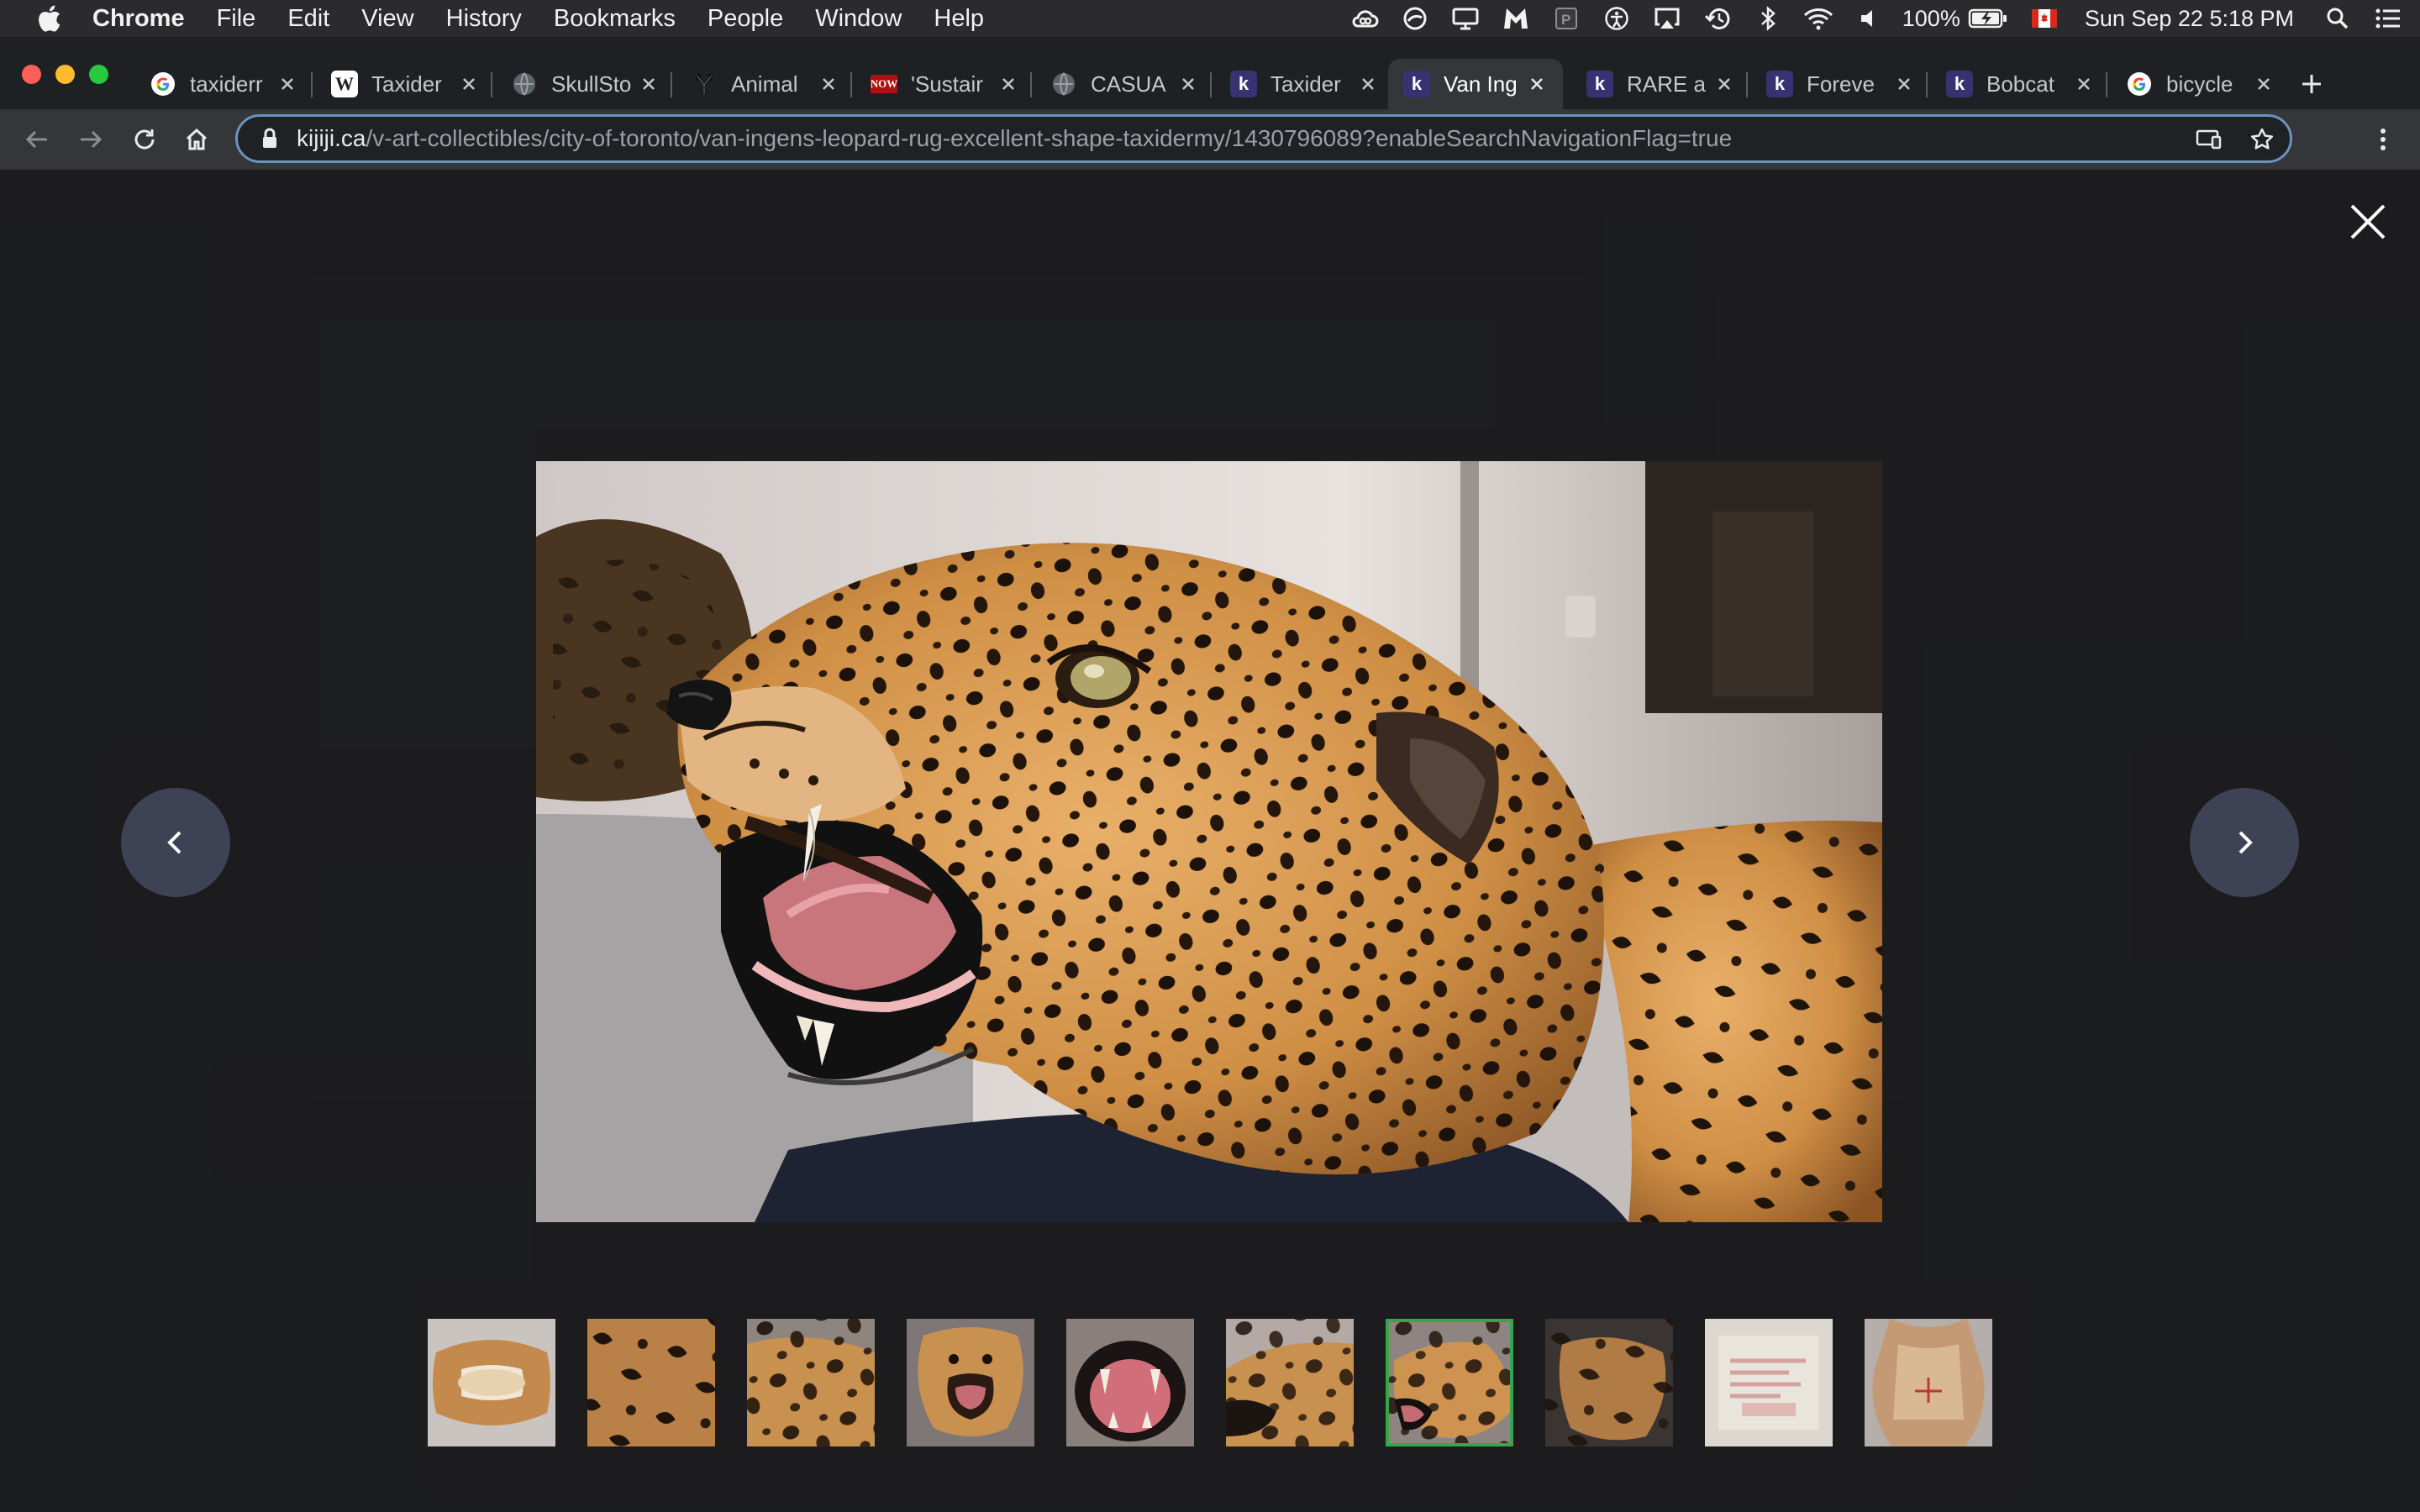 This screenshot has height=1512, width=2420. What do you see at coordinates (144, 139) in the screenshot?
I see `reload-icon` at bounding box center [144, 139].